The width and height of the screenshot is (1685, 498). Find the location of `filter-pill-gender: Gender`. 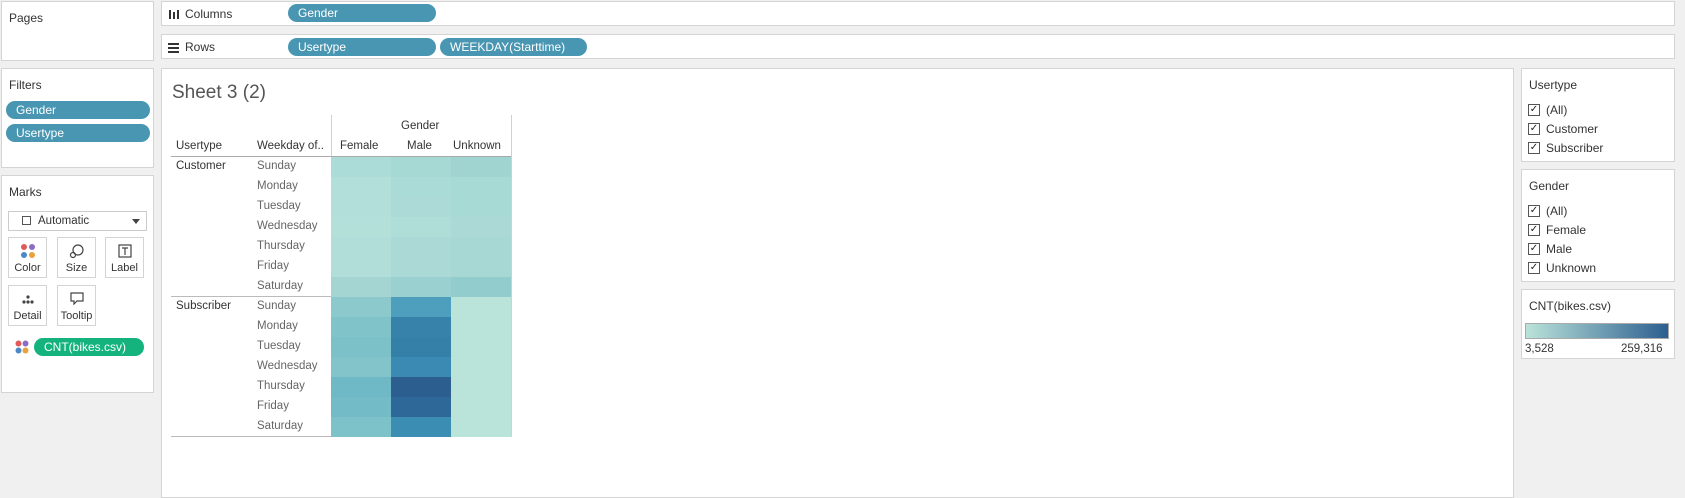

filter-pill-gender: Gender is located at coordinates (78, 110).